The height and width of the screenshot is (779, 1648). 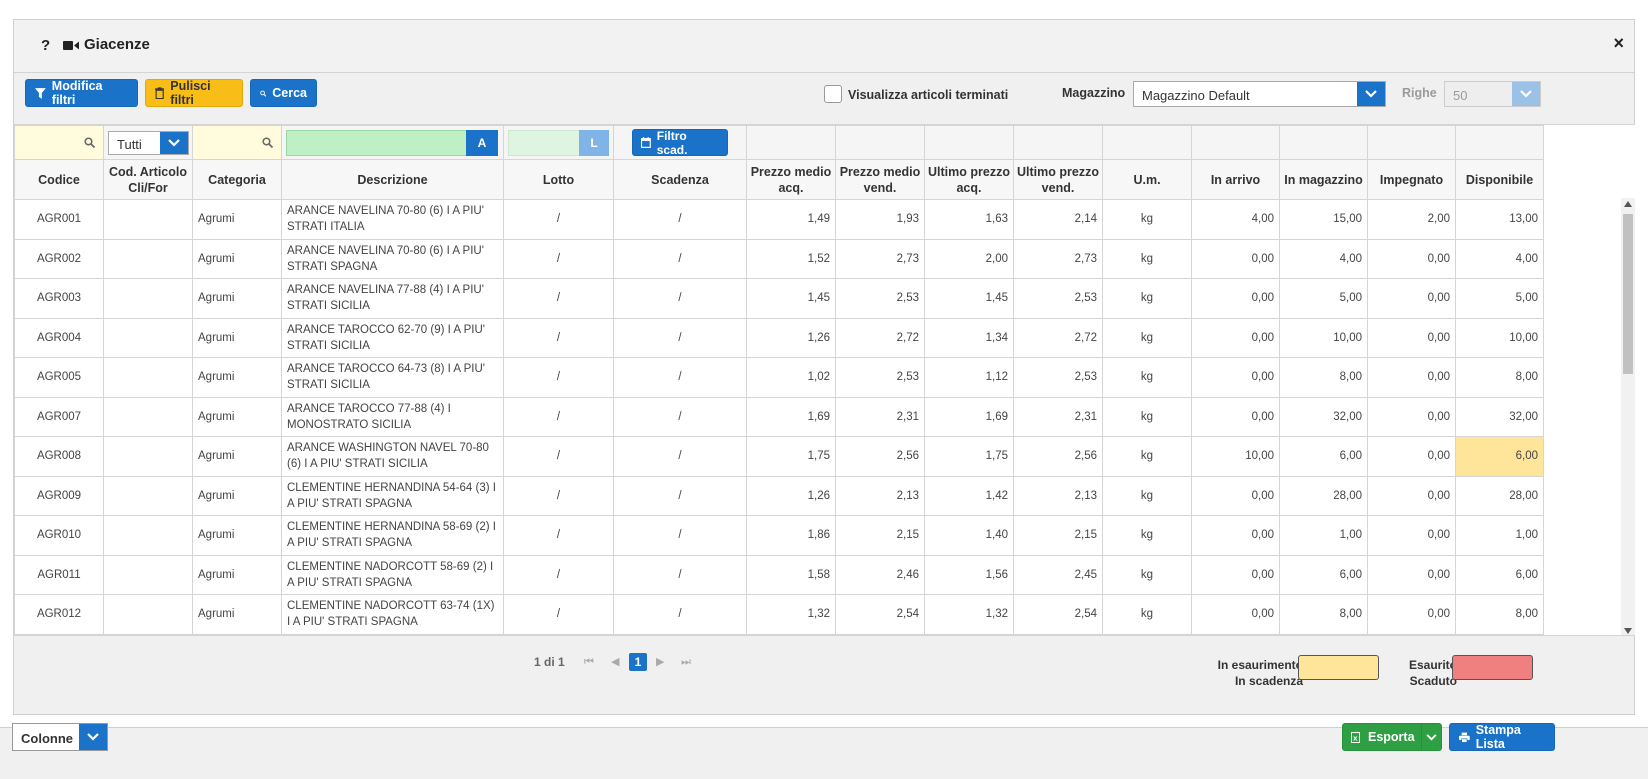 What do you see at coordinates (237, 142) in the screenshot?
I see `categoria-filter-input` at bounding box center [237, 142].